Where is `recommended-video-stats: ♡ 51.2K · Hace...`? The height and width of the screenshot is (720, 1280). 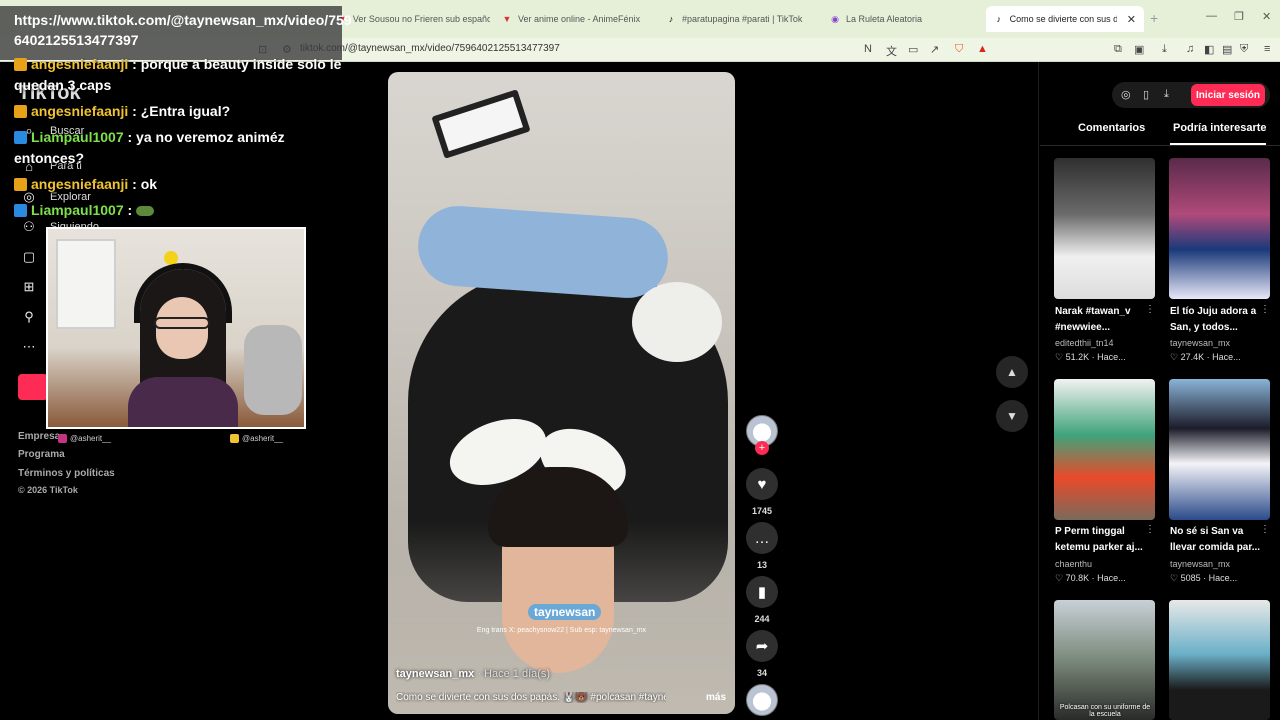
recommended-video-stats: ♡ 51.2K · Hace... is located at coordinates (1090, 357).